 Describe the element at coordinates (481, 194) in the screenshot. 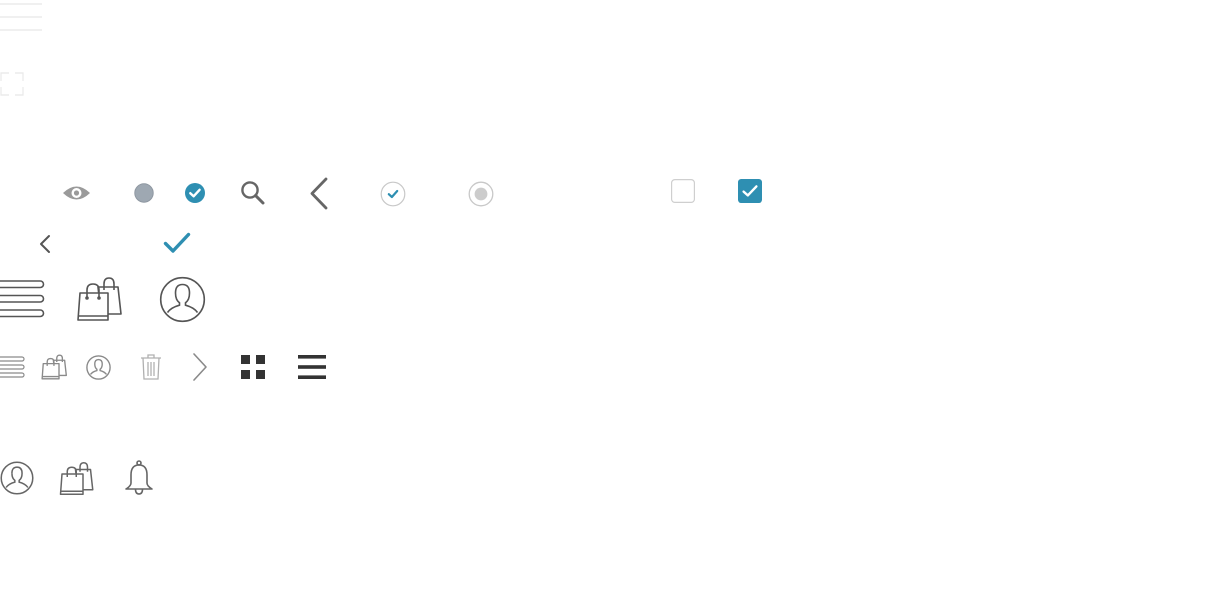

I see `radio-disabled-icon` at that location.